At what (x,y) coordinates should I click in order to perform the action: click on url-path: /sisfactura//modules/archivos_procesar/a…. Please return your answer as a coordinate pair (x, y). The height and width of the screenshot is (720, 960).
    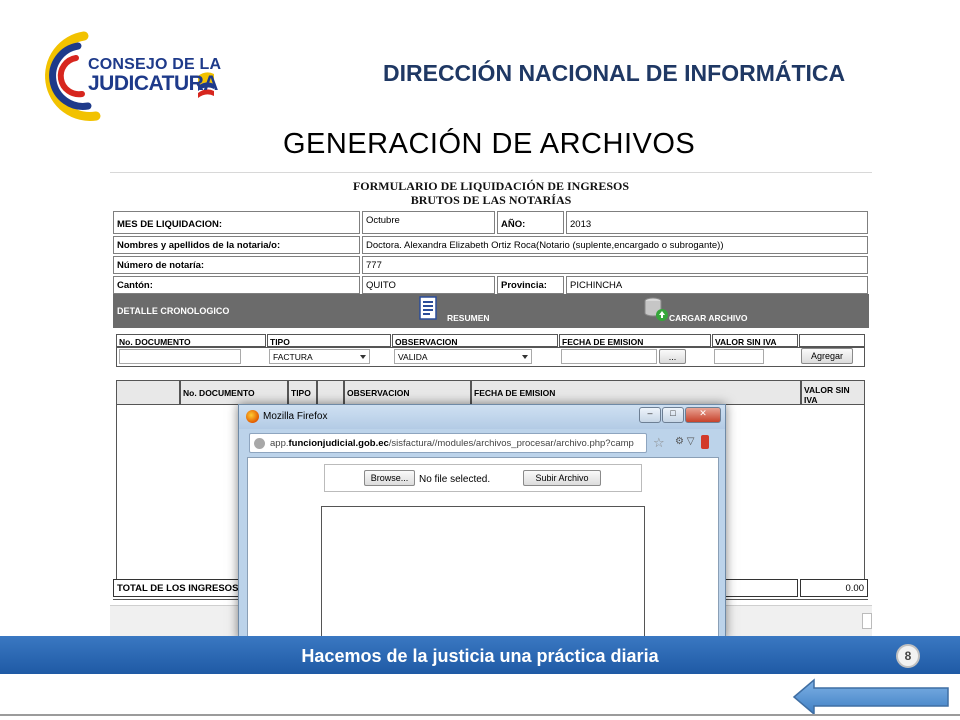
    Looking at the image, I should click on (511, 443).